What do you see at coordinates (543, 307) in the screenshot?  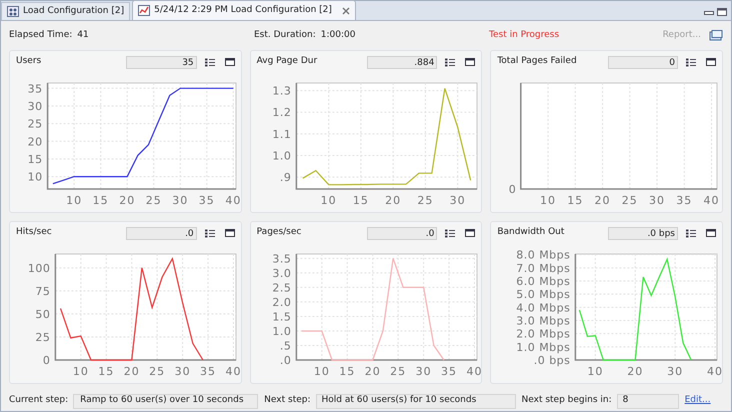 I see `y-tick-label: 4.0 Mbps` at bounding box center [543, 307].